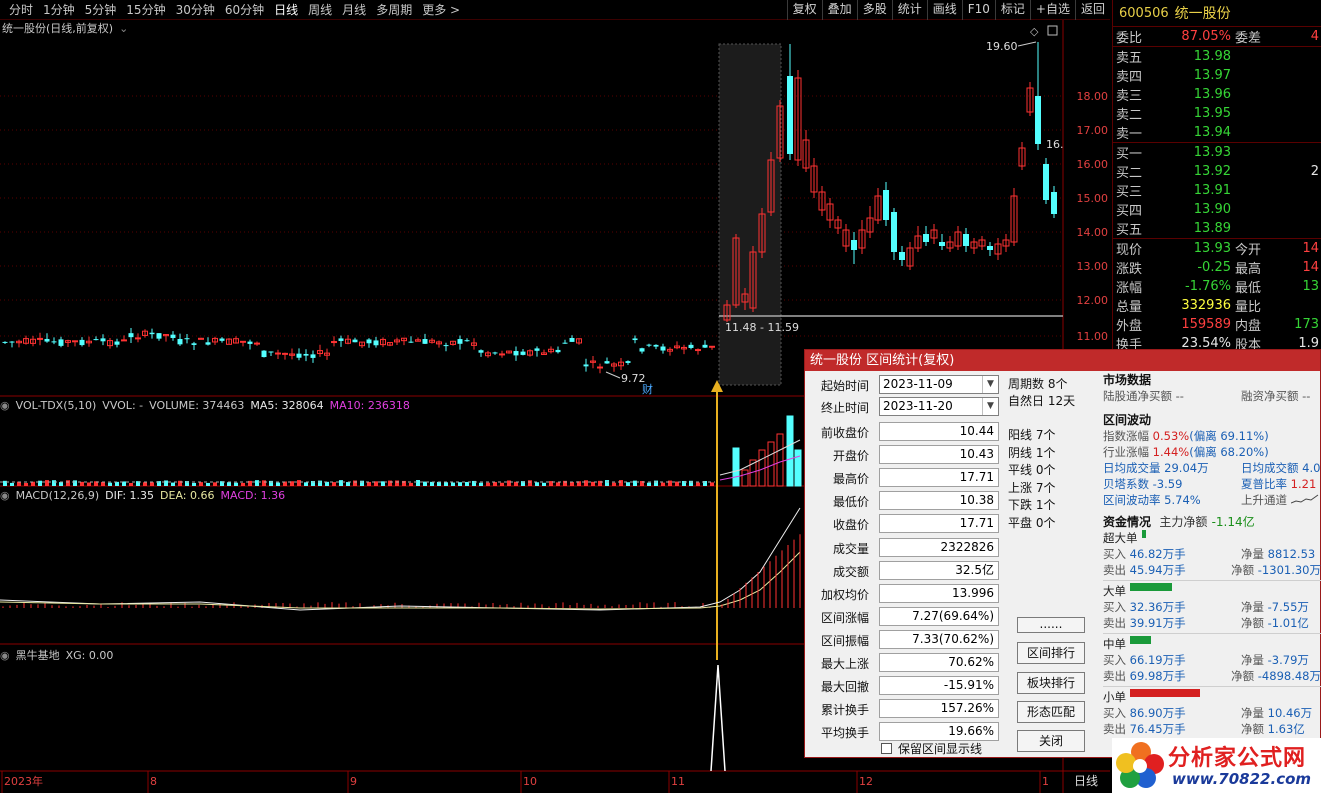  What do you see at coordinates (59, 10) in the screenshot?
I see `period-tab: 1分钟` at bounding box center [59, 10].